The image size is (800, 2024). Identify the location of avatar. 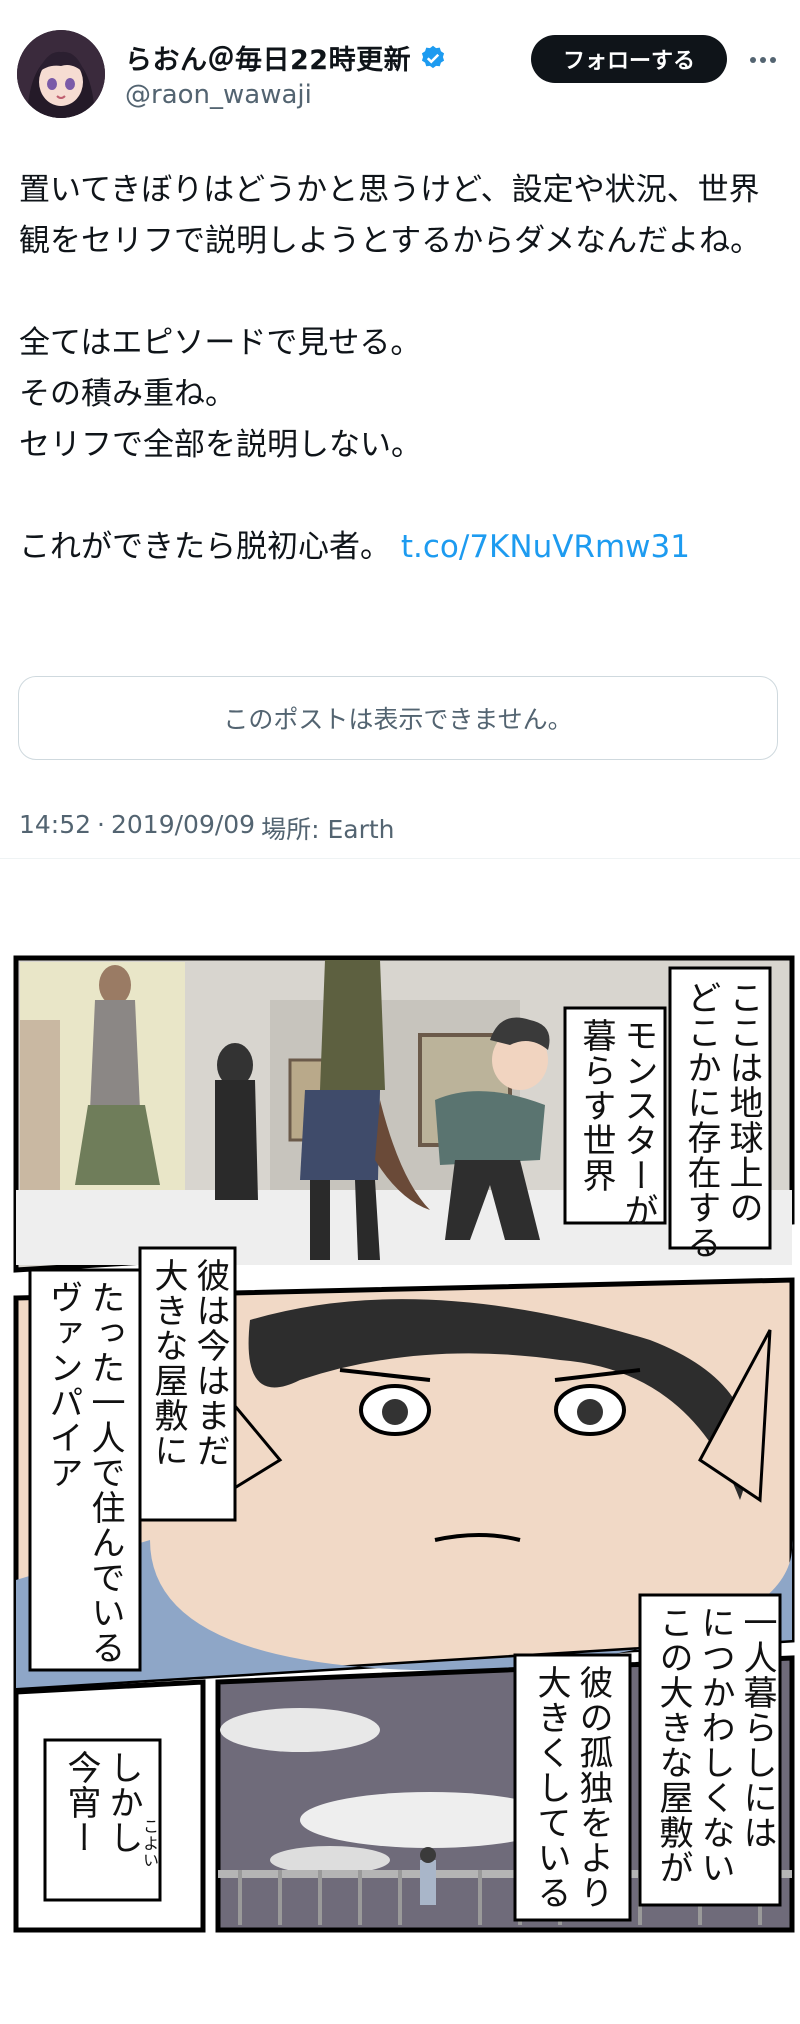
(61, 74).